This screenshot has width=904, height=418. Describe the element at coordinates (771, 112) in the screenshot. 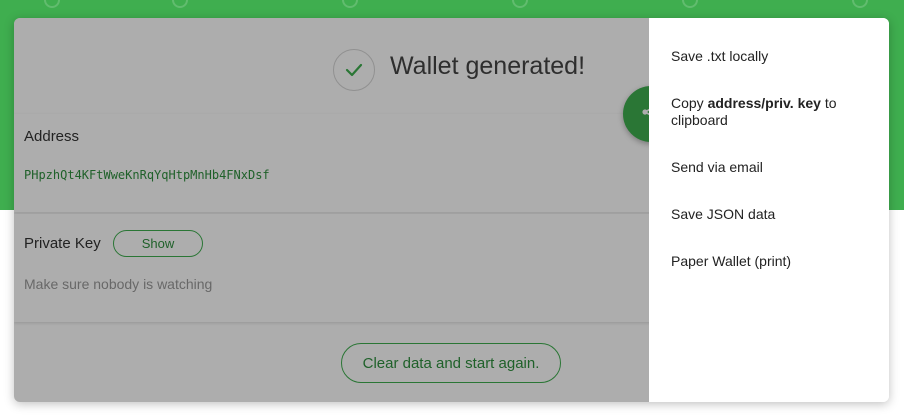

I see `menu-item-copy-clipboard: Copy address/priv. key to clipboard` at that location.